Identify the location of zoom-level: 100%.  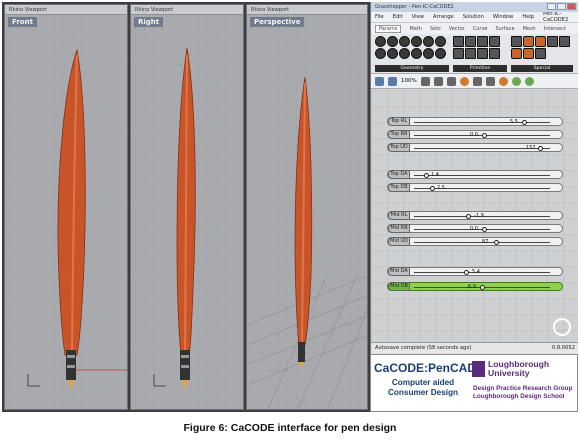
(409, 81).